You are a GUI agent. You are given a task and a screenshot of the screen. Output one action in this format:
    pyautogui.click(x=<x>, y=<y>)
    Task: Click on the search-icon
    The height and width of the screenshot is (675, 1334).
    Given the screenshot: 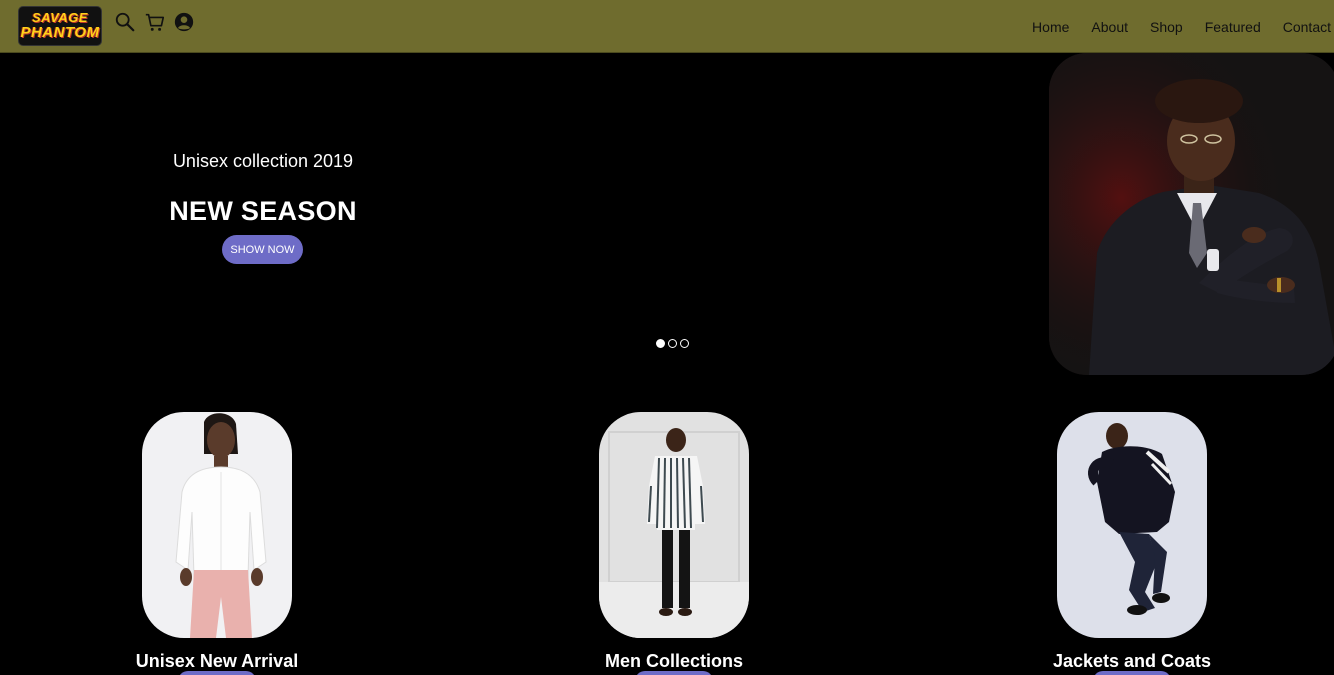 What is the action you would take?
    pyautogui.click(x=125, y=22)
    